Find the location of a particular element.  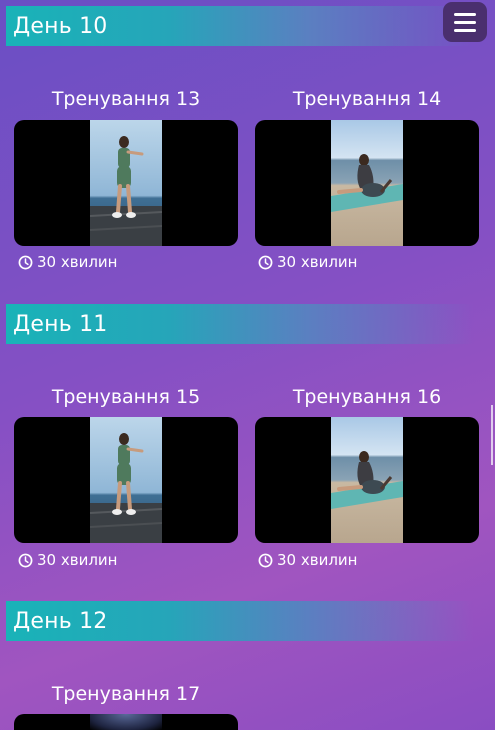

workout-title: Тренування 16 is located at coordinates (367, 397).